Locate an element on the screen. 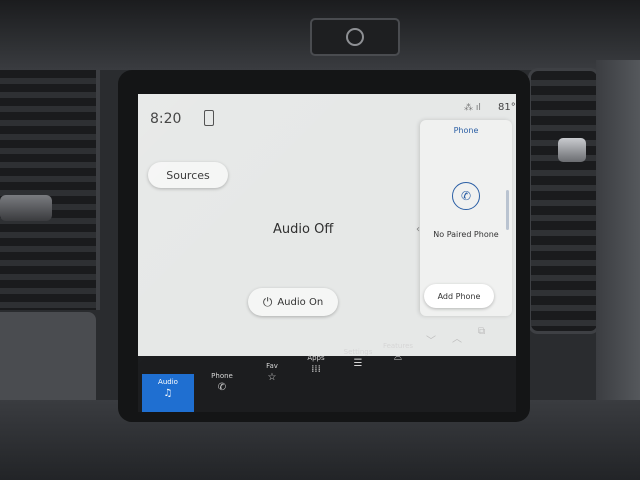  hazard-button is located at coordinates (355, 37).